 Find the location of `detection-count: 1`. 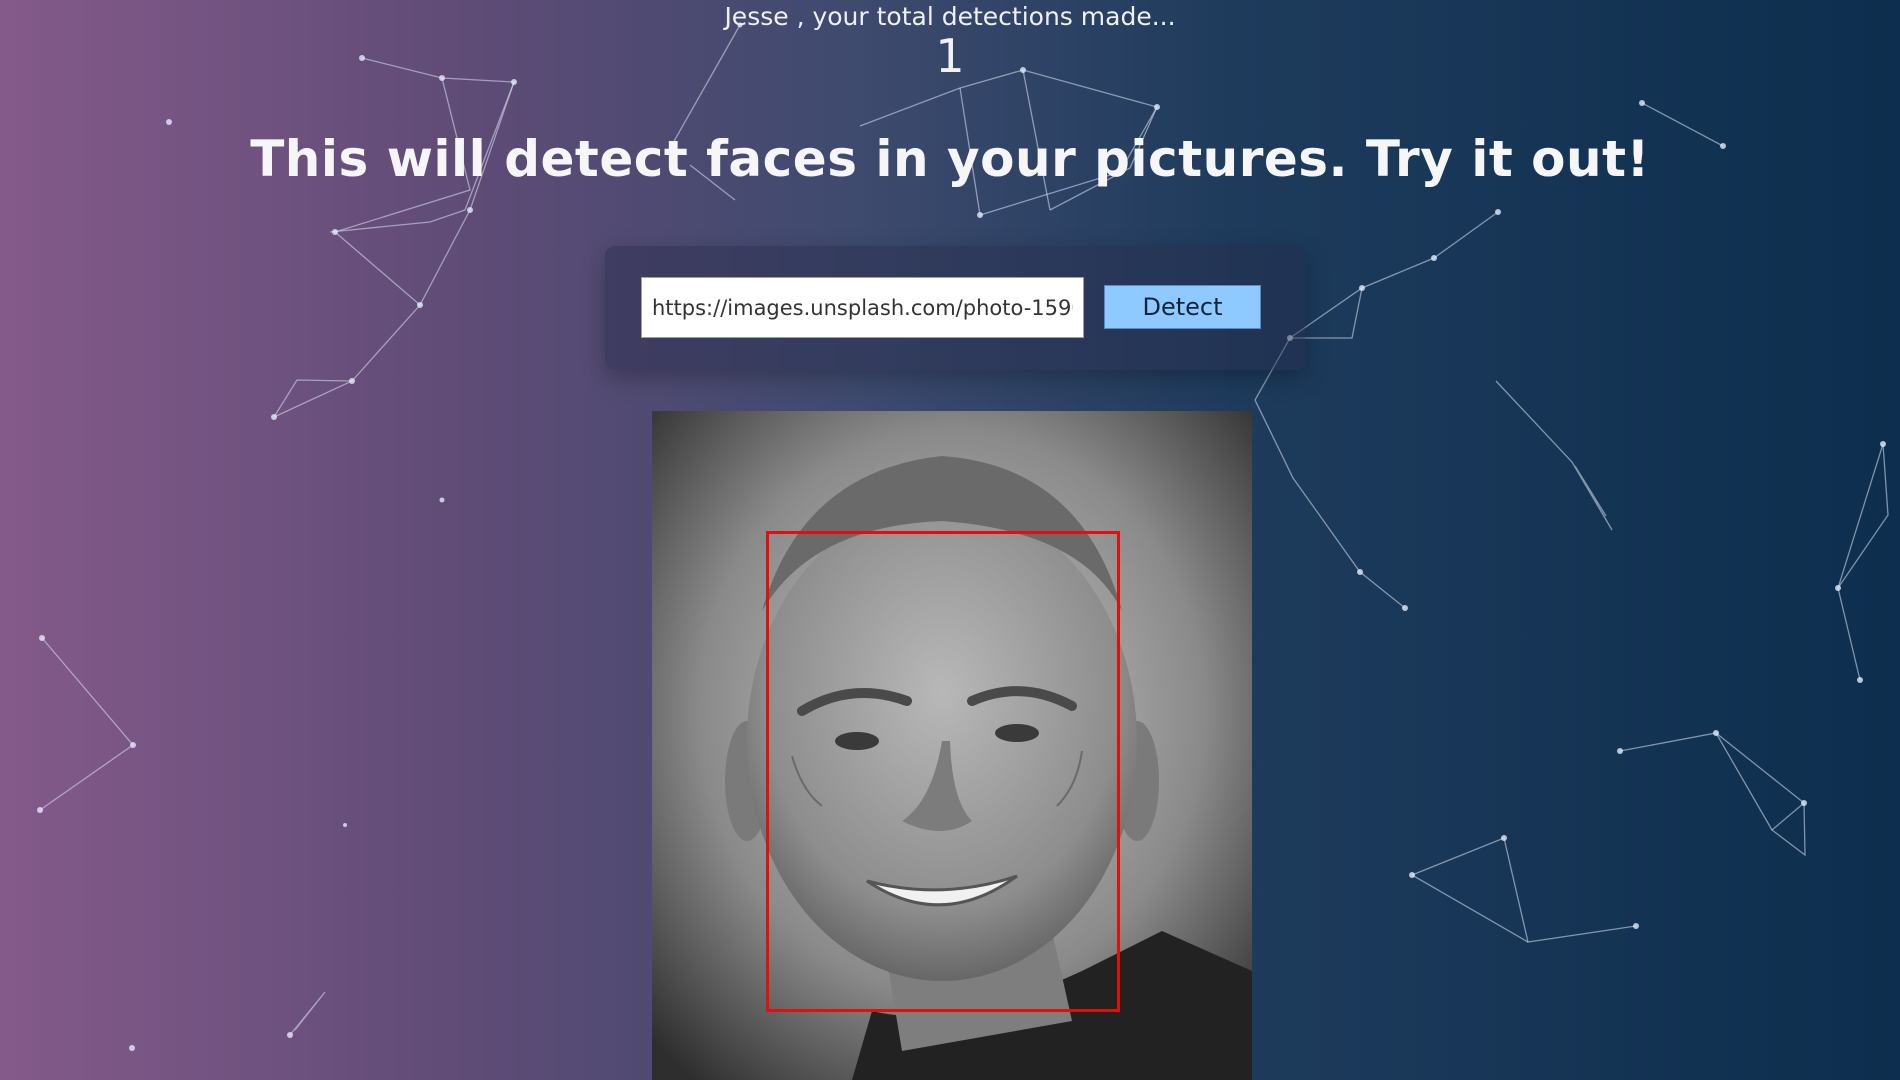

detection-count: 1 is located at coordinates (950, 56).